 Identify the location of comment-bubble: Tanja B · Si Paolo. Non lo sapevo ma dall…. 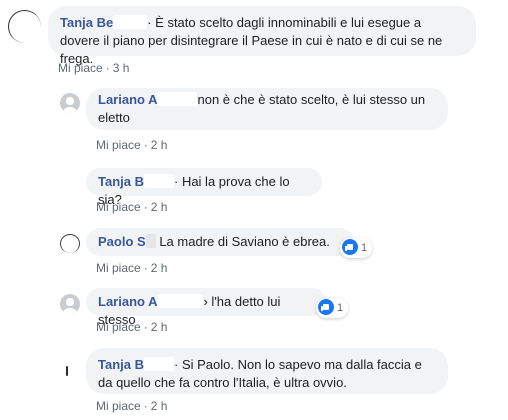
(267, 371).